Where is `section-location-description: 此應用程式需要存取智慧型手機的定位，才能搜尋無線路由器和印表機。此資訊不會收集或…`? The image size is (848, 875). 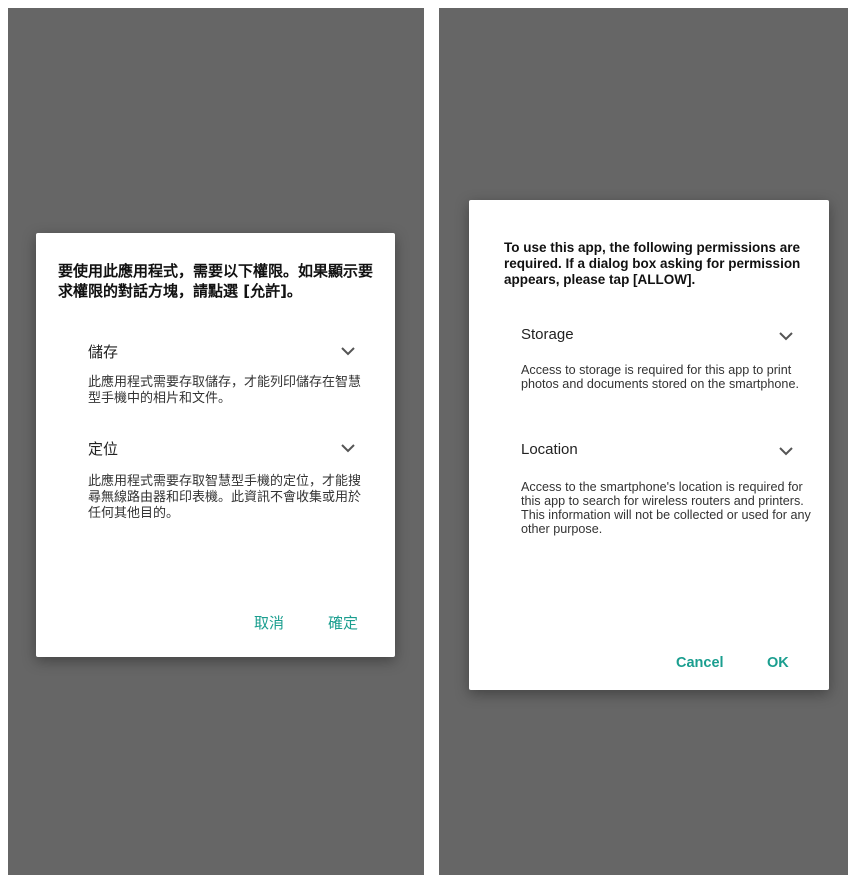 section-location-description: 此應用程式需要存取智慧型手機的定位，才能搜尋無線路由器和印表機。此資訊不會收集或… is located at coordinates (225, 497).